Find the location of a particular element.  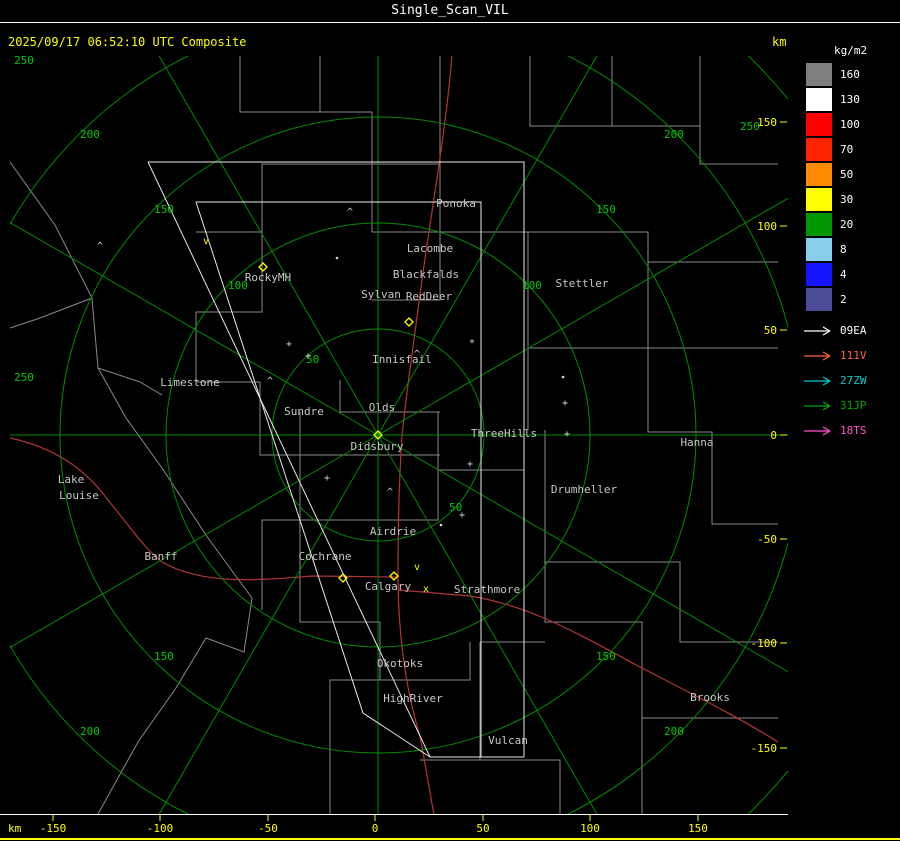

bottom-tick-label: -100 is located at coordinates (160, 828).